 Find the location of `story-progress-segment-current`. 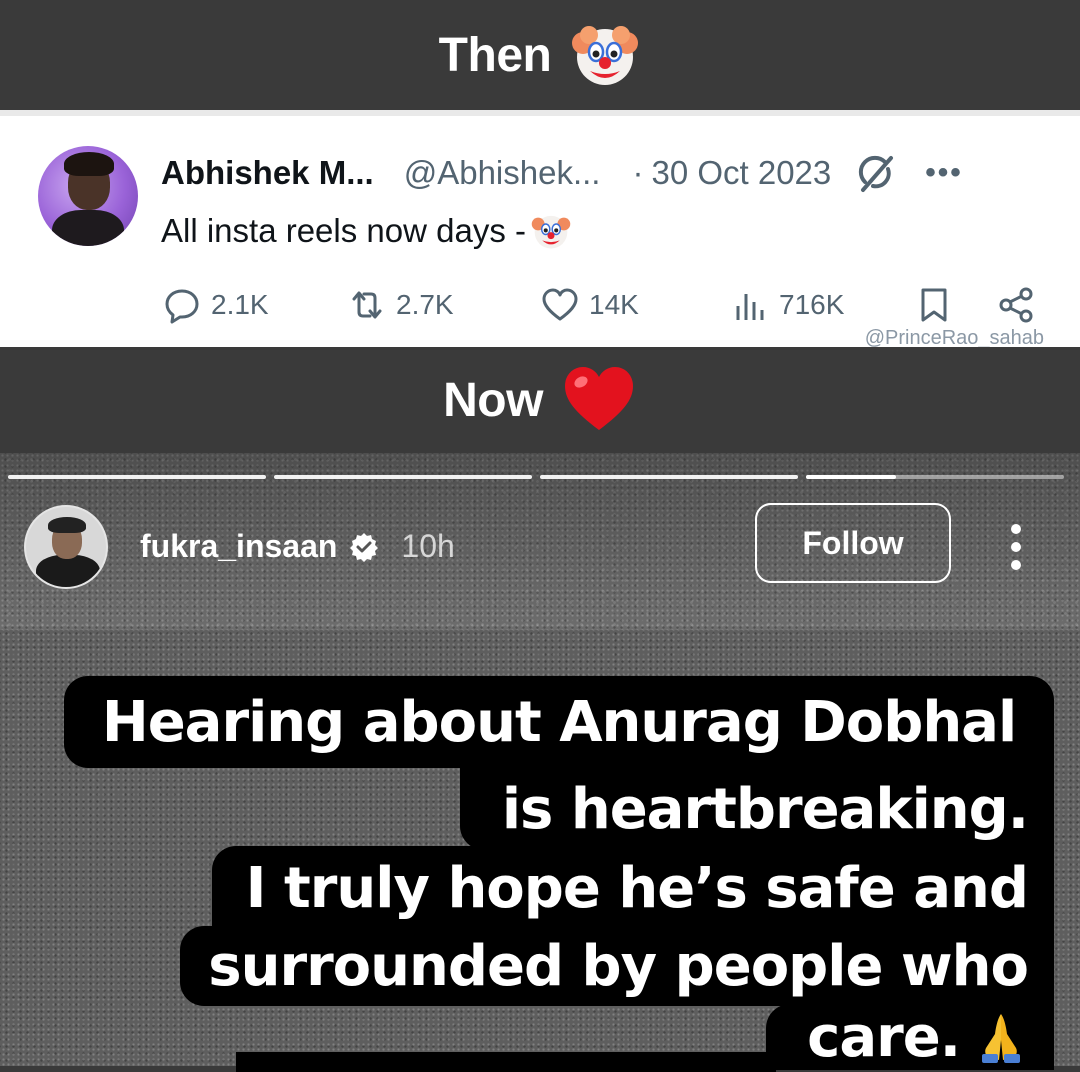

story-progress-segment-current is located at coordinates (935, 477).